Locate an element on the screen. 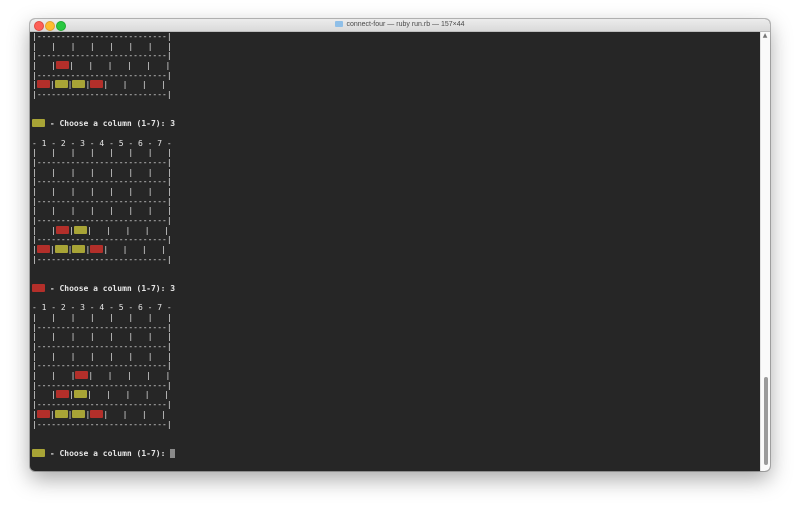 The width and height of the screenshot is (800, 510). scrollbar-thumb is located at coordinates (766, 421).